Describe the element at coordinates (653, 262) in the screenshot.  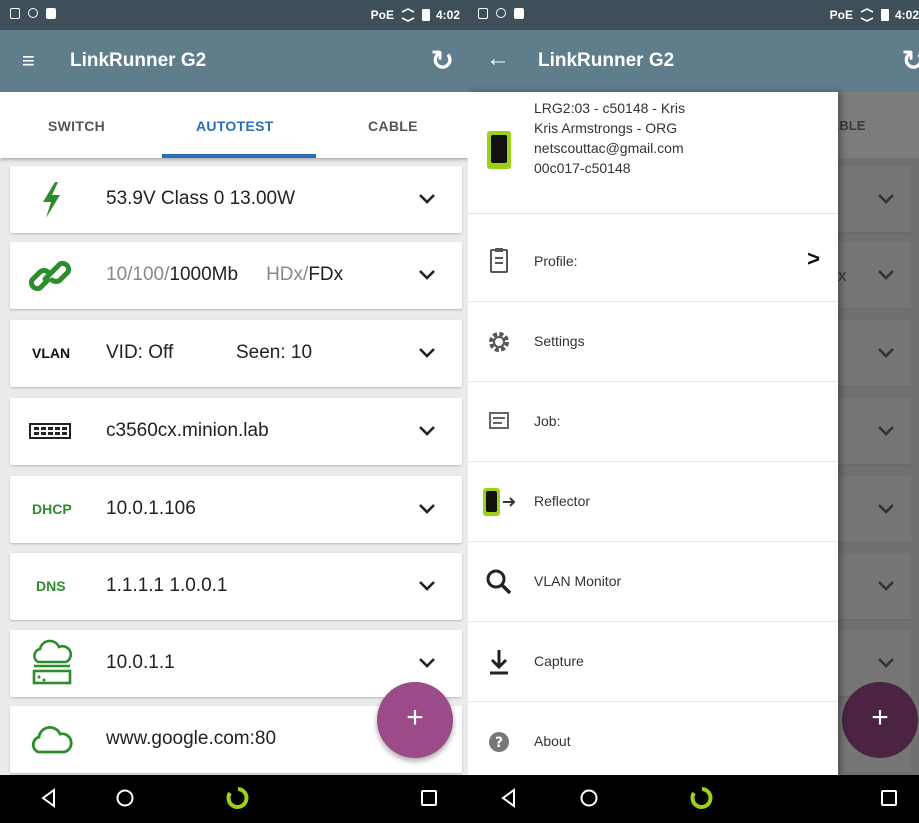
I see `menu-item-profile: Profile: >` at that location.